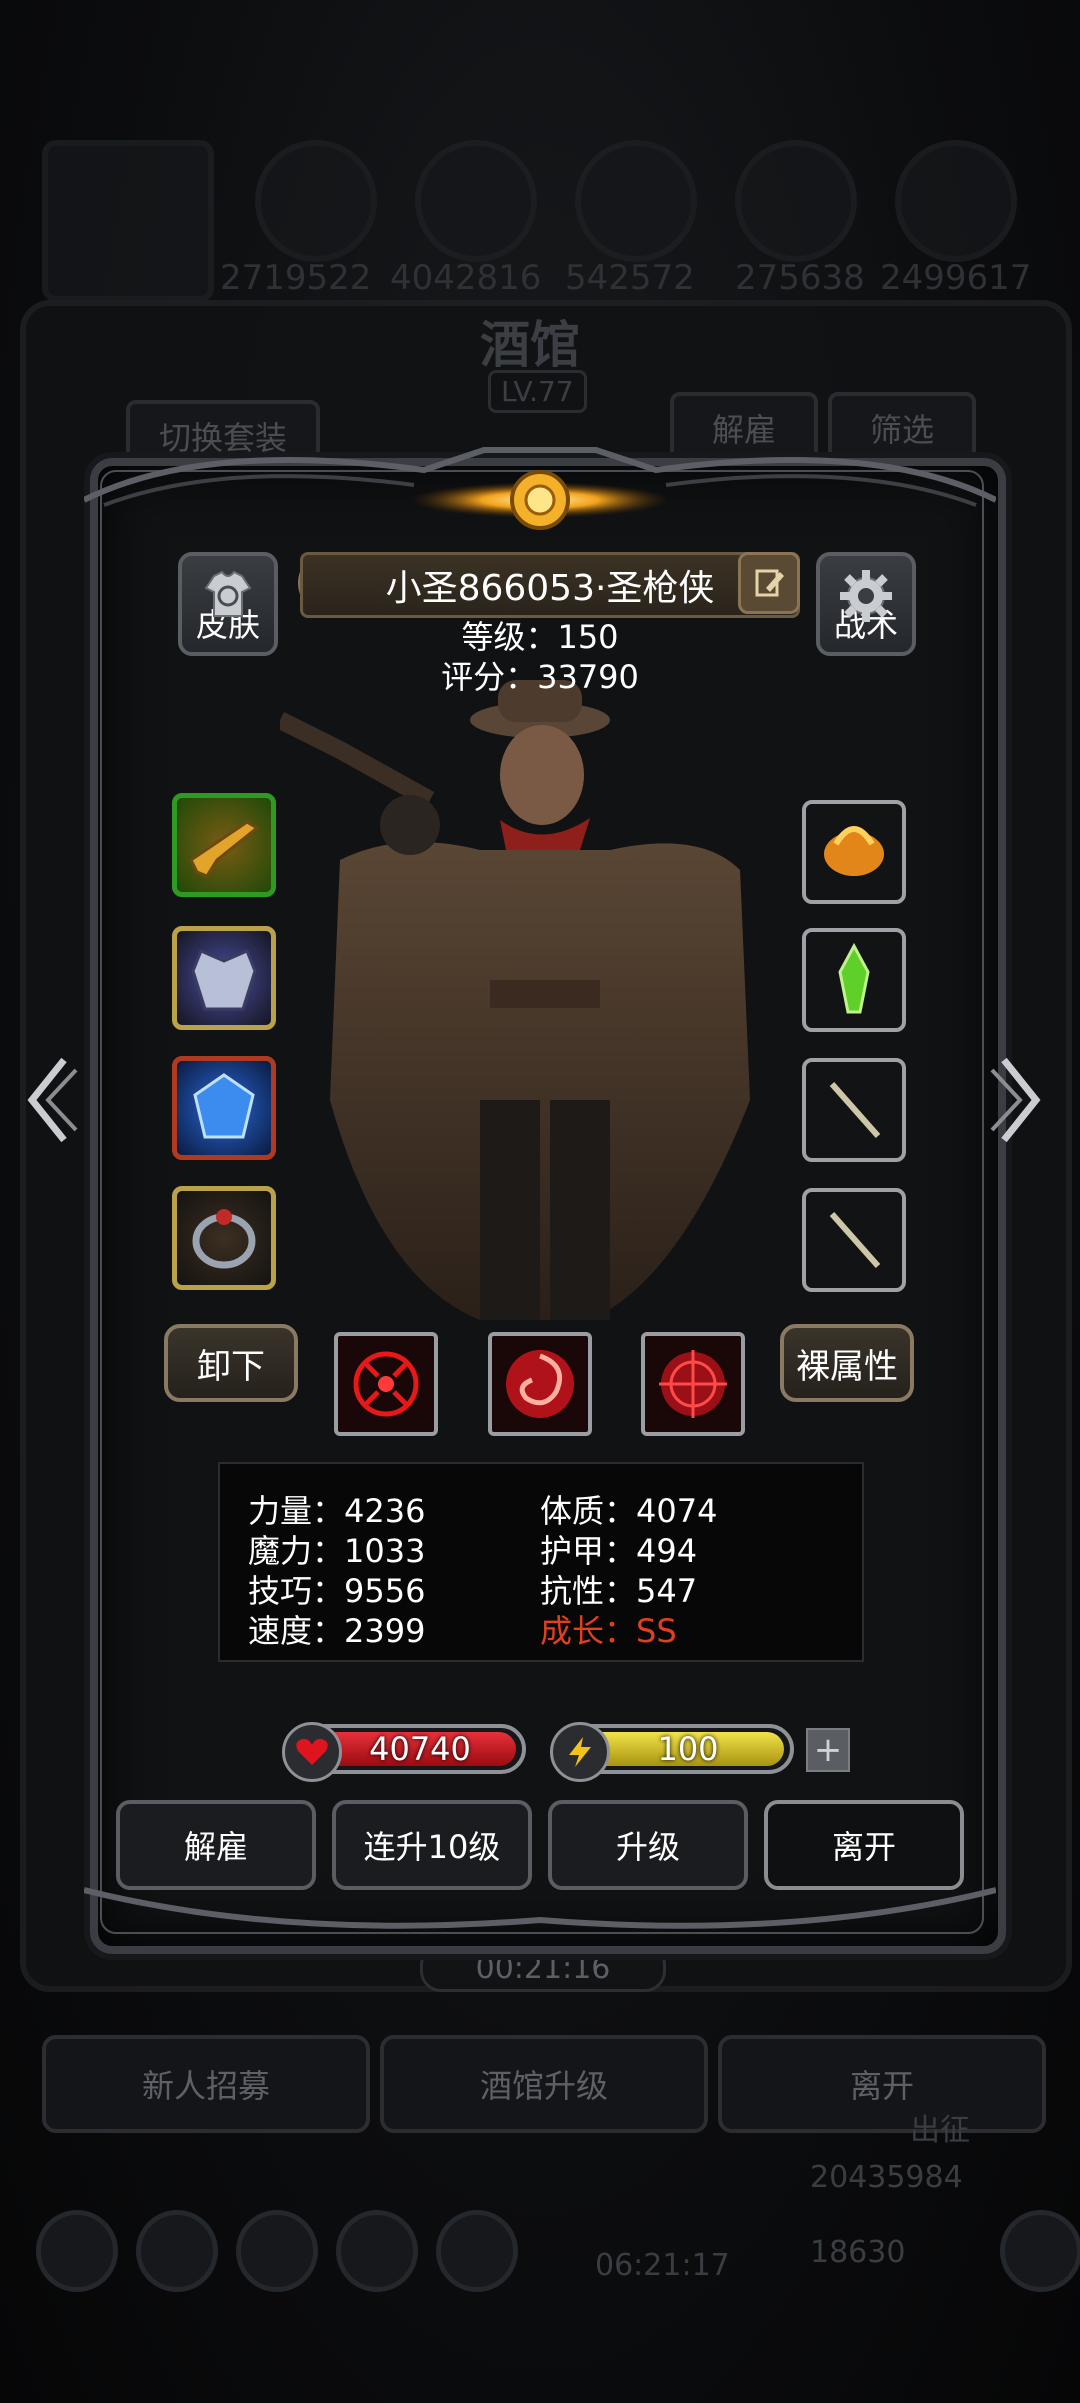  Describe the element at coordinates (537, 391) in the screenshot. I see `bg-tavern-level: LV.77` at that location.